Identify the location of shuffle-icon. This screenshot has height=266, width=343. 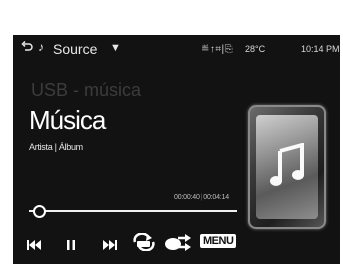
(178, 242).